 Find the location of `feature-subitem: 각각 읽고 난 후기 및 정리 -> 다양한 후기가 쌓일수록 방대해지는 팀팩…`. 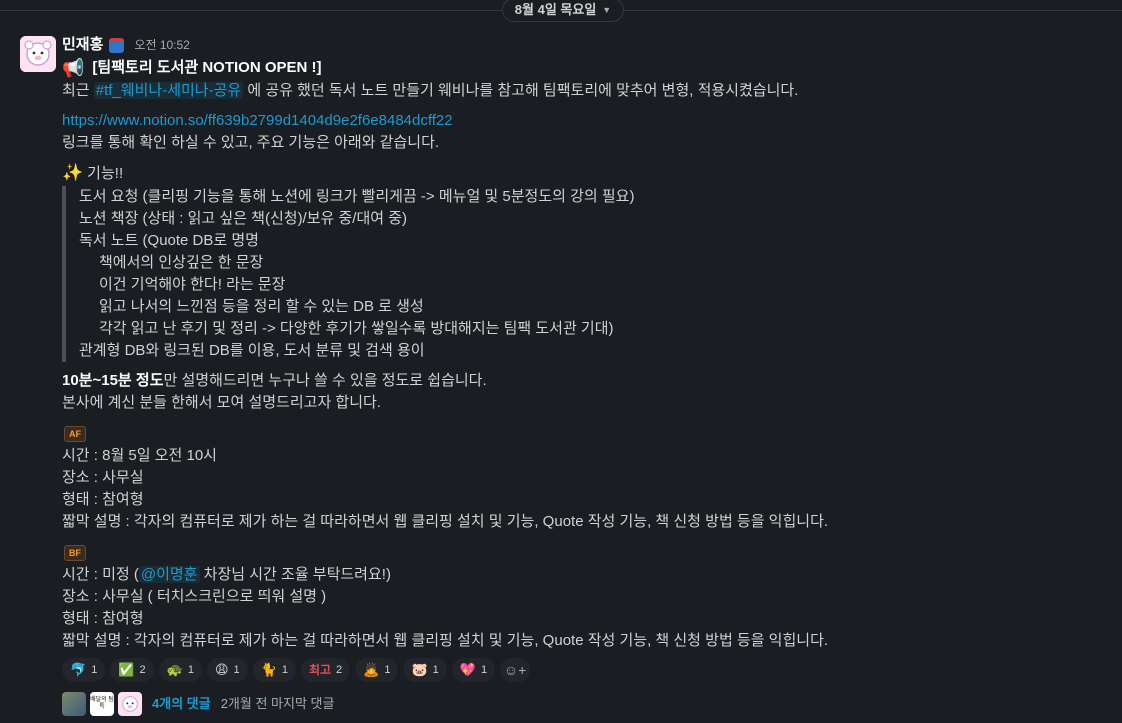

feature-subitem: 각각 읽고 난 후기 및 정리 -> 다양한 후기가 쌓일수록 방대해지는 팀팩… is located at coordinates (356, 328).